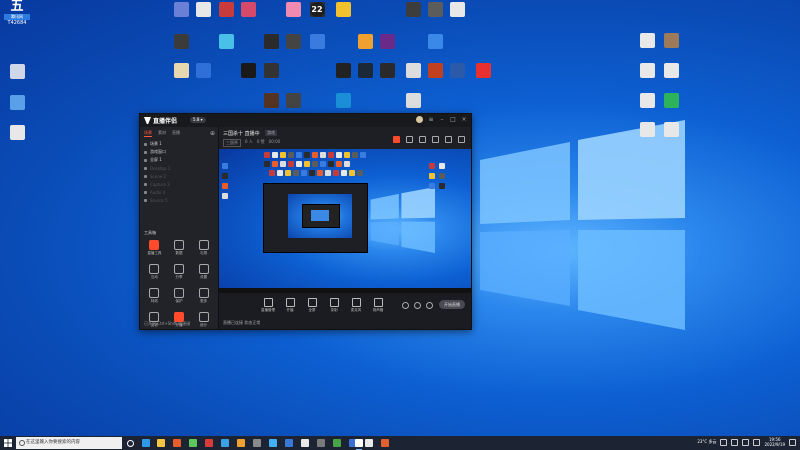 The height and width of the screenshot is (450, 800). What do you see at coordinates (453, 119) in the screenshot?
I see `maximize-icon: □` at bounding box center [453, 119].